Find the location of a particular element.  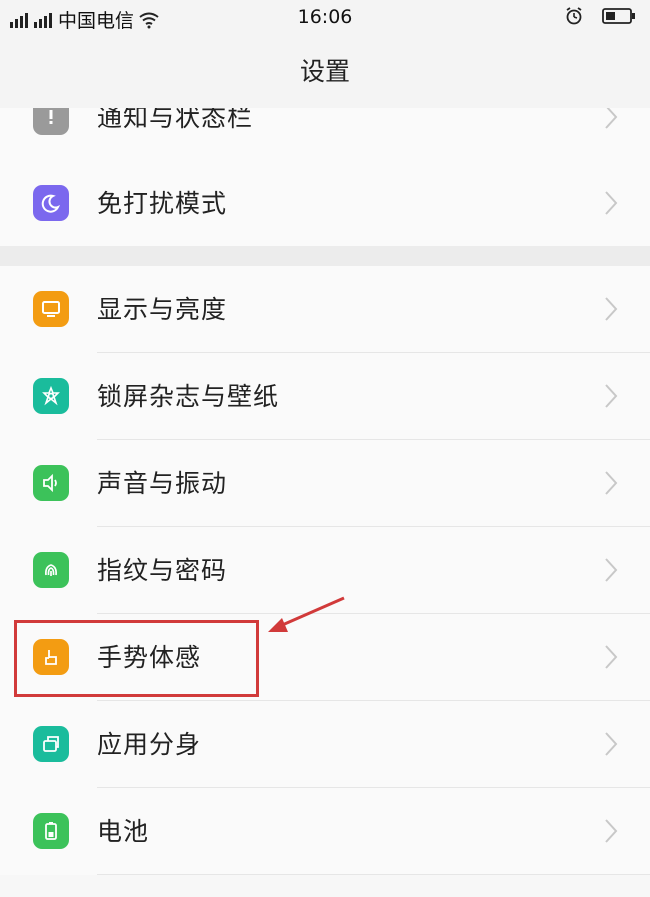

highlight-box is located at coordinates (136, 658).